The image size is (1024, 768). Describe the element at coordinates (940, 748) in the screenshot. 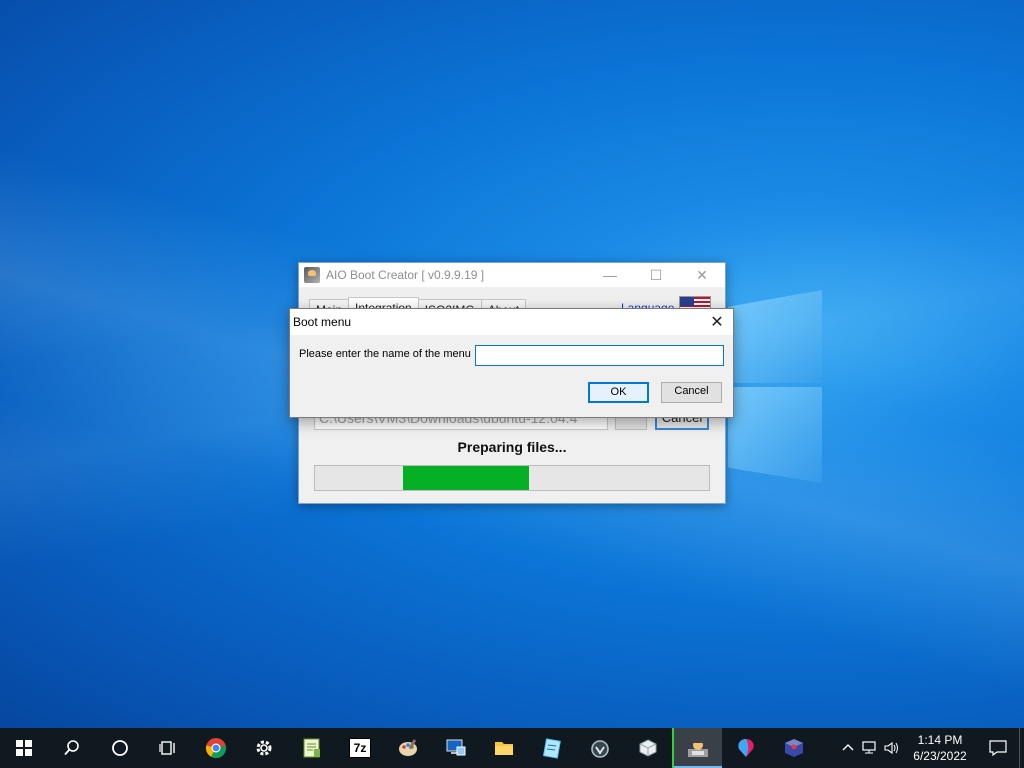

I see `clock: 1:14 PM 6/23/2022` at that location.